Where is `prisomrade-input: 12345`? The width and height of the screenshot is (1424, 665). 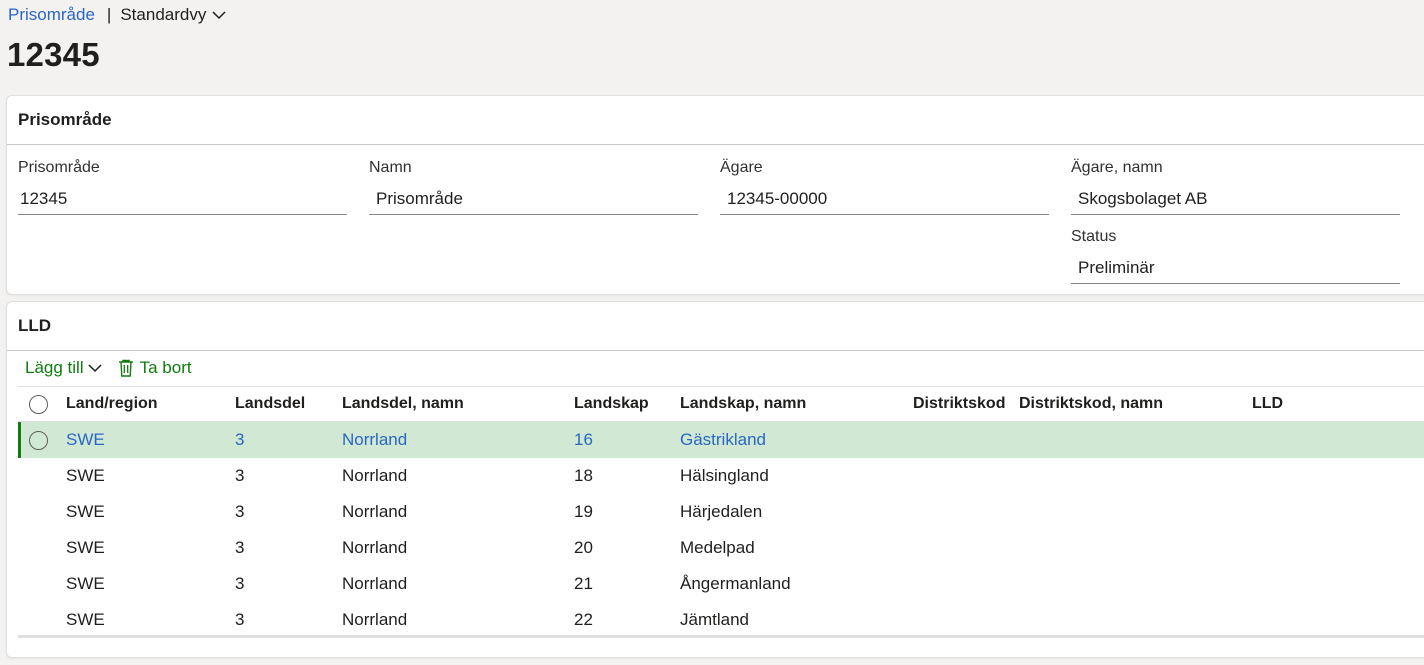
prisomrade-input: 12345 is located at coordinates (182, 201).